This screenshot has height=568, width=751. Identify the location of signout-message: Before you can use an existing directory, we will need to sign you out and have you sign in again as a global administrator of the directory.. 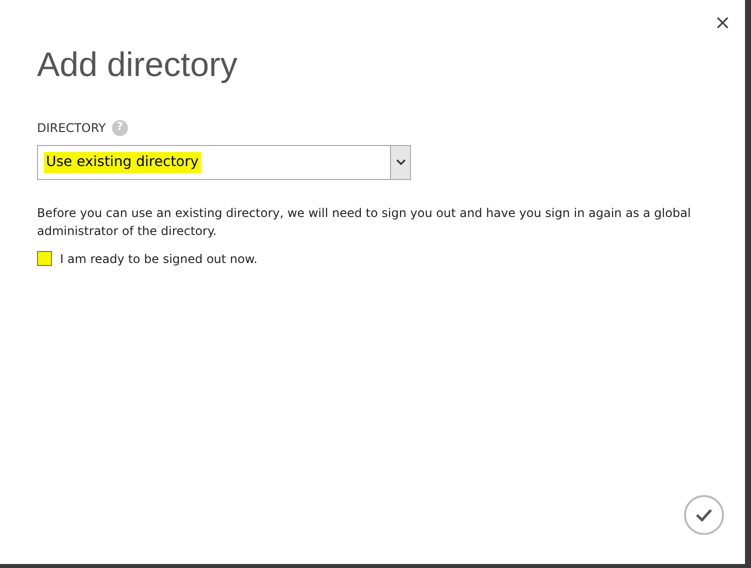
(364, 222).